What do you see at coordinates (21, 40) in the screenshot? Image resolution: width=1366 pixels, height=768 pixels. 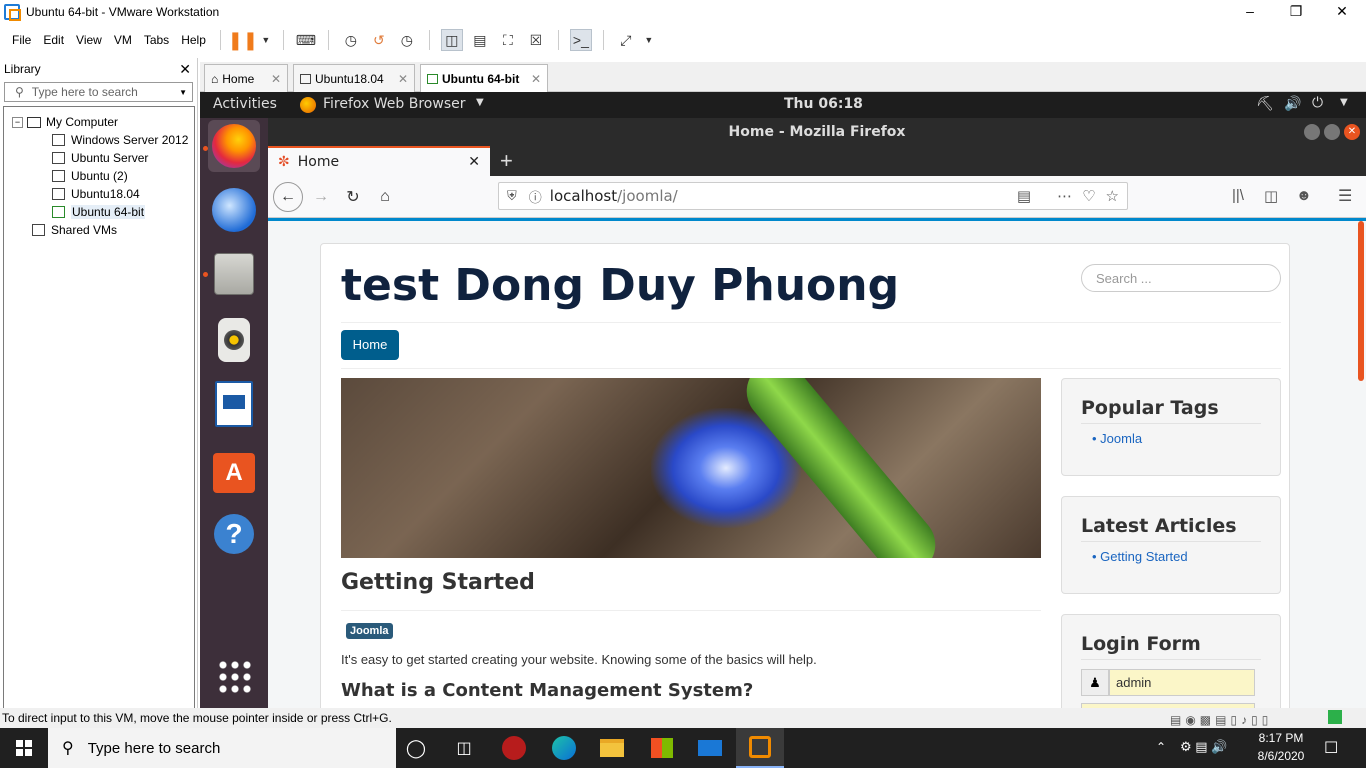 I see `menu-file: File` at bounding box center [21, 40].